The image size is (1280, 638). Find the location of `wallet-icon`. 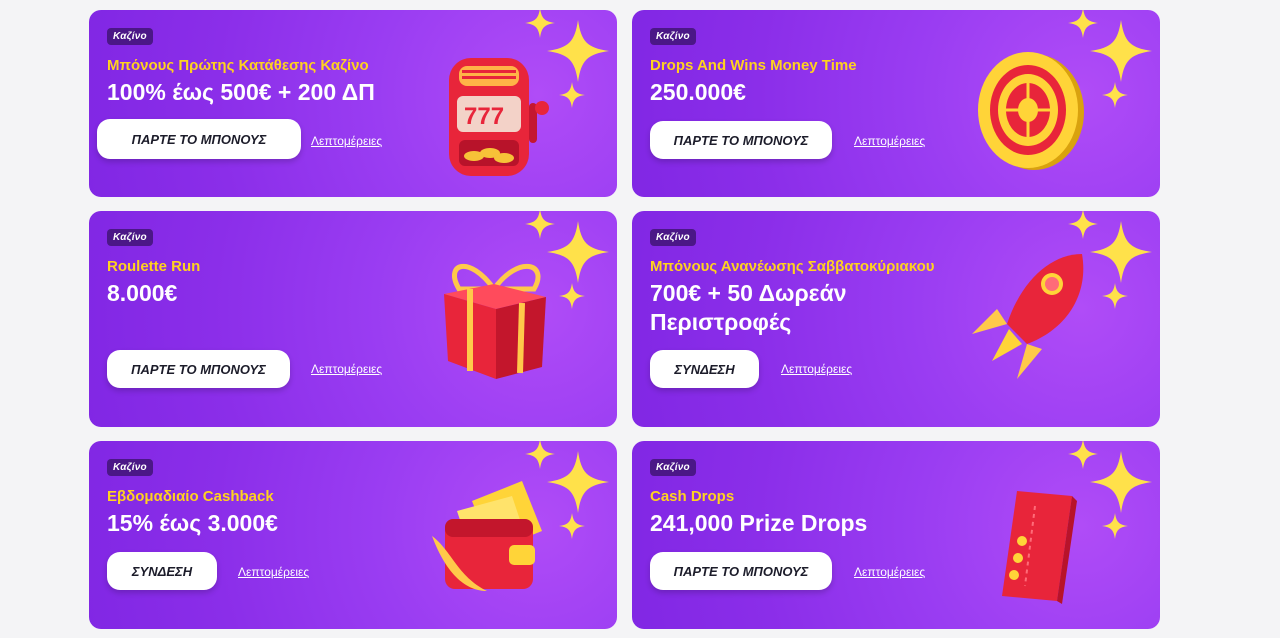

wallet-icon is located at coordinates (487, 536).